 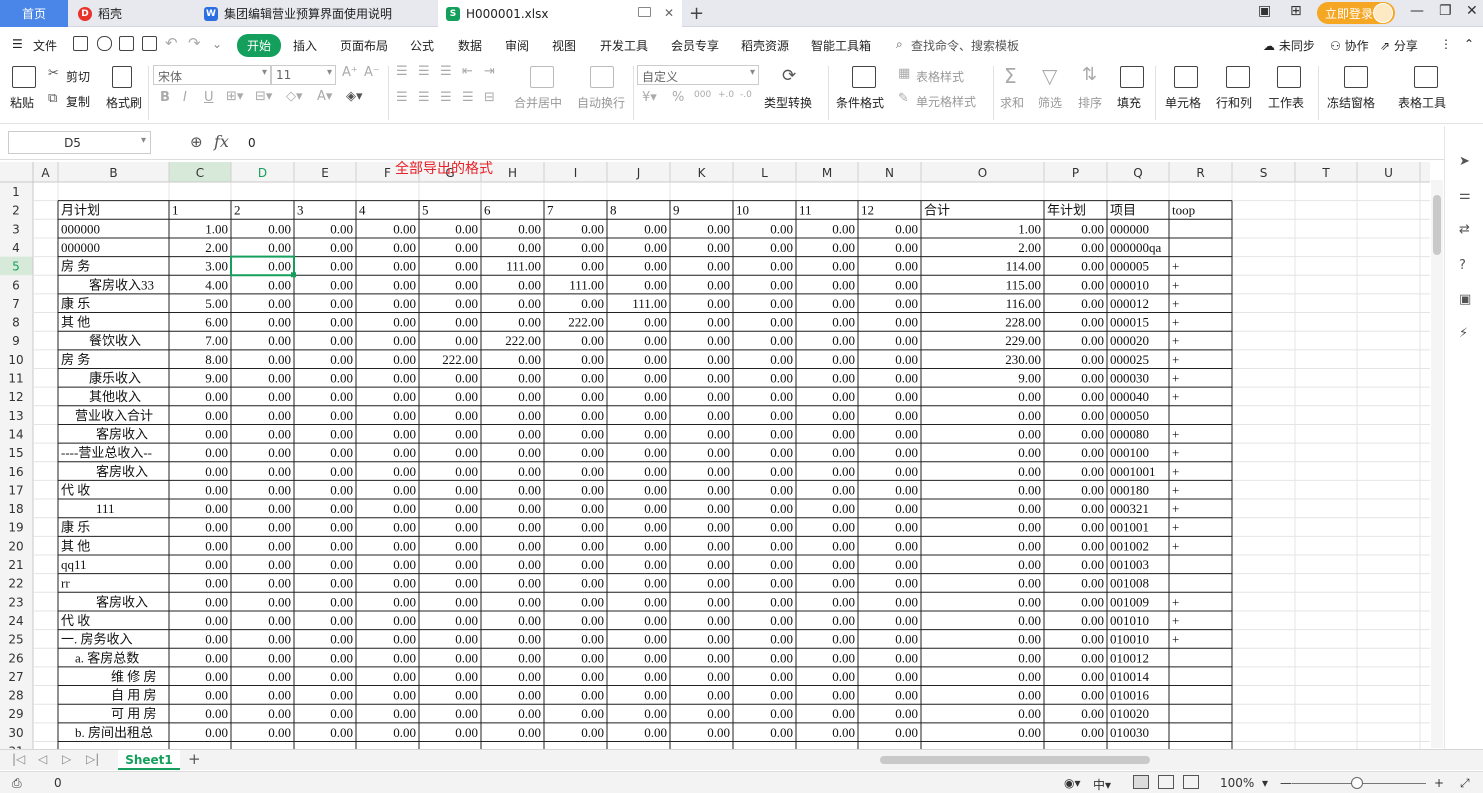 I want to click on merge-center-button: 合并居中, so click(x=538, y=102).